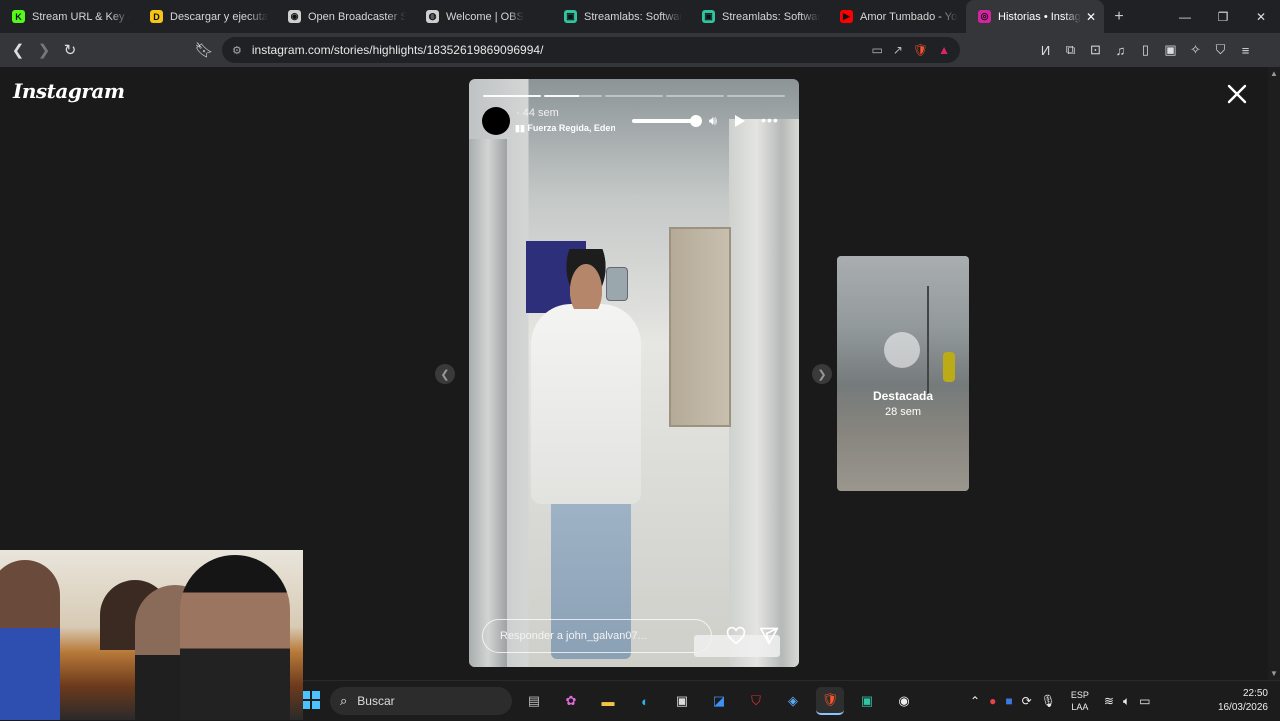  I want to click on back-arrow-icon: ❮, so click(18, 50).